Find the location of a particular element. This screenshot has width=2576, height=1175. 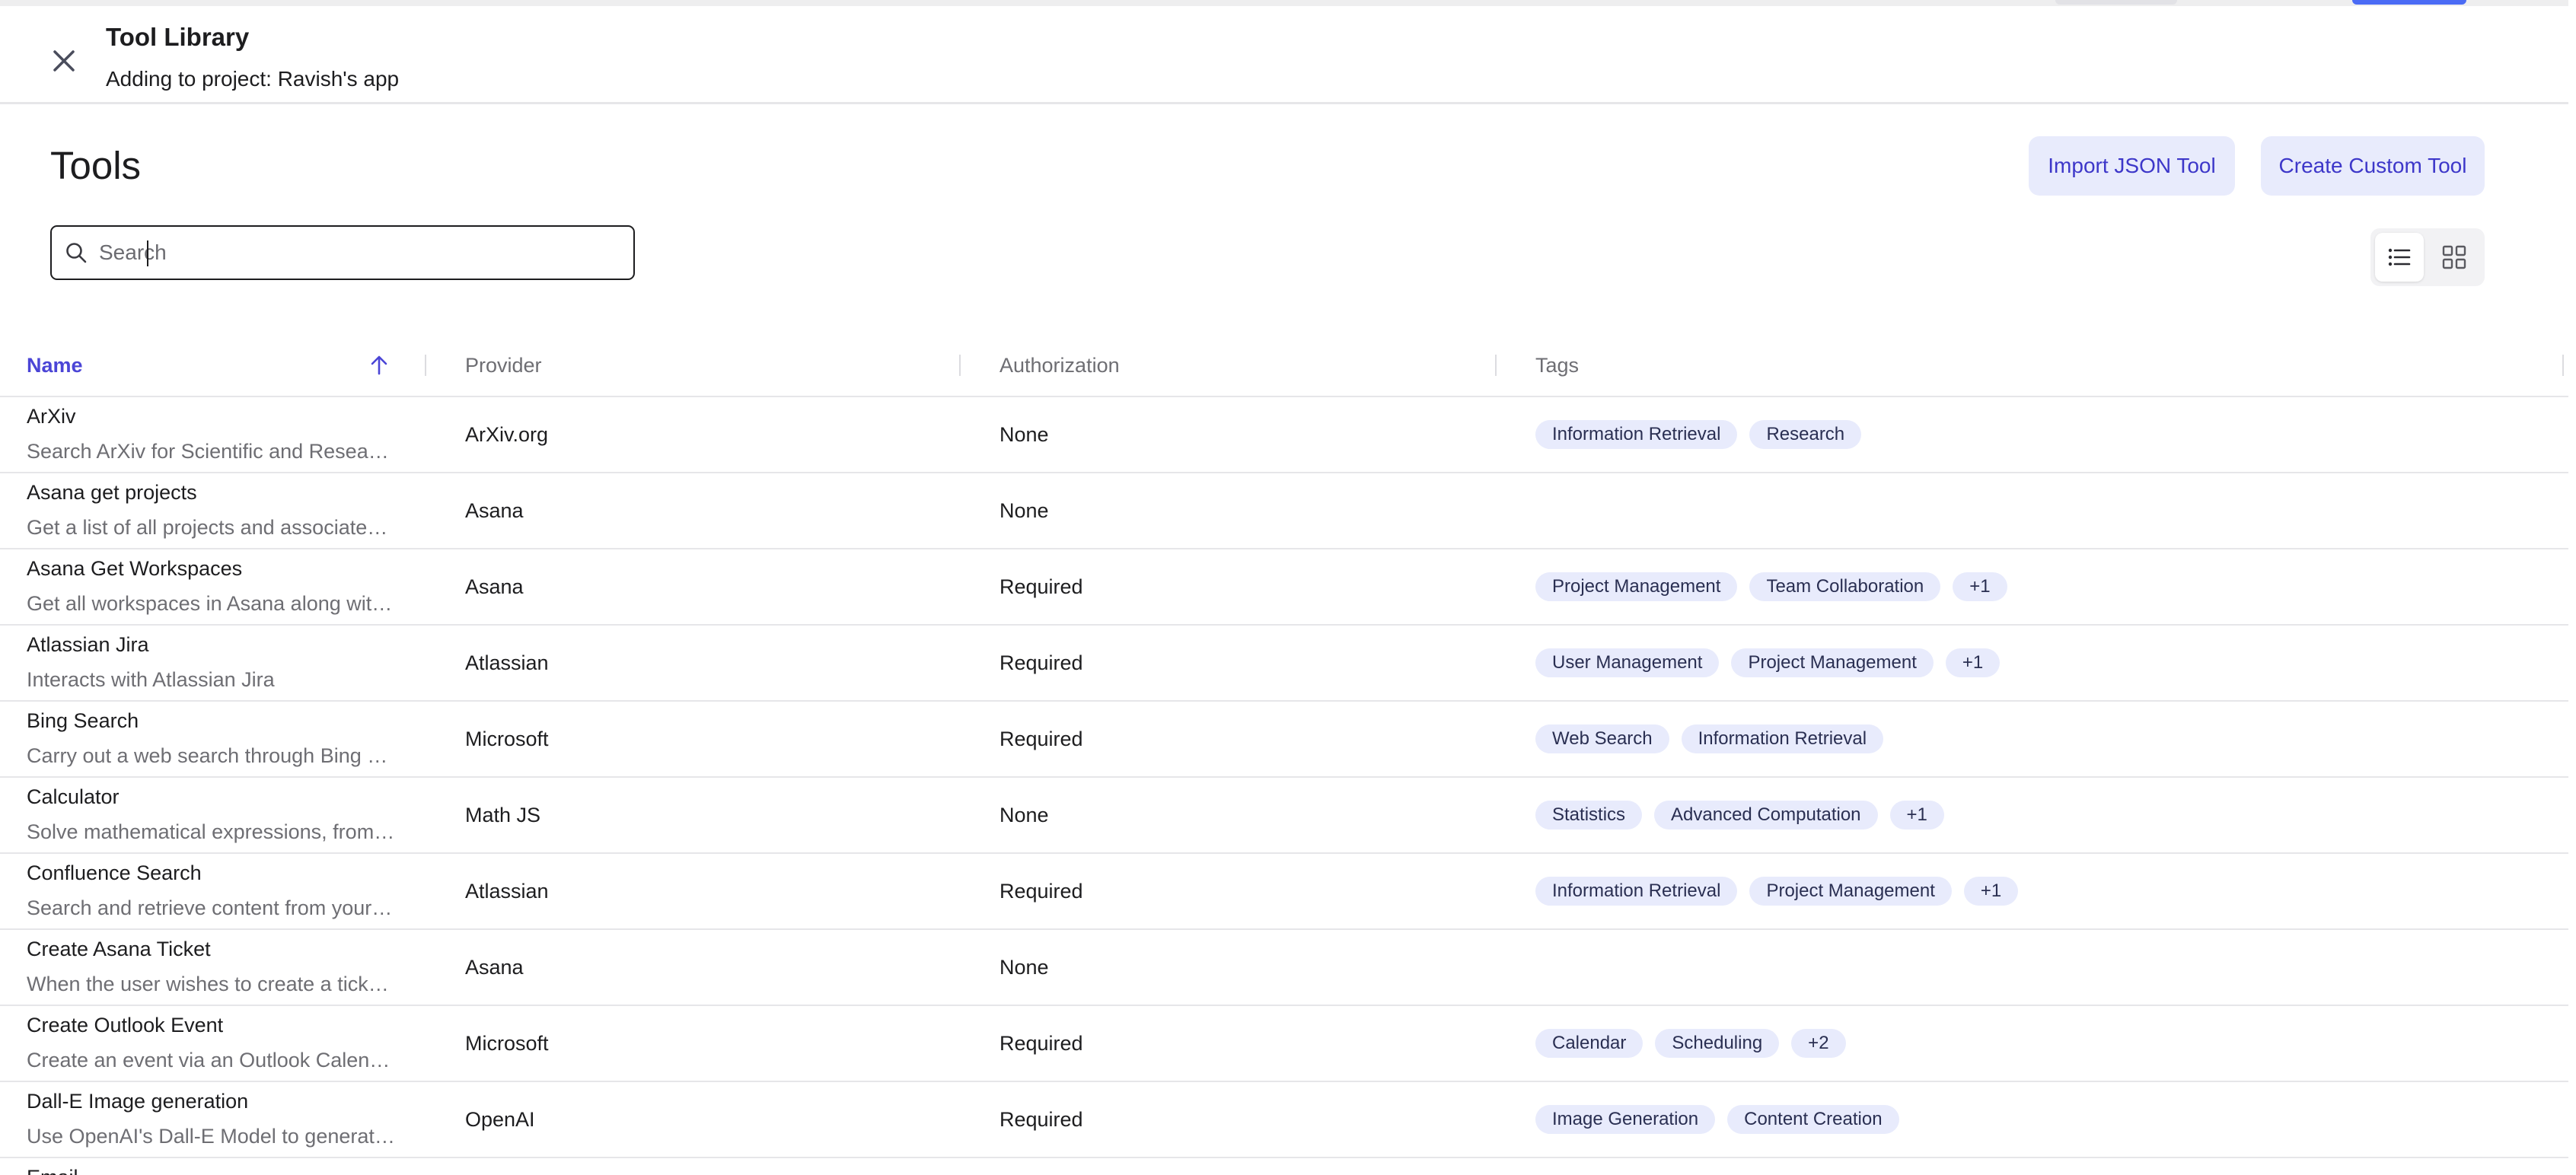

tool-description: Create an event via an Outlook Calendar is located at coordinates (211, 1061).